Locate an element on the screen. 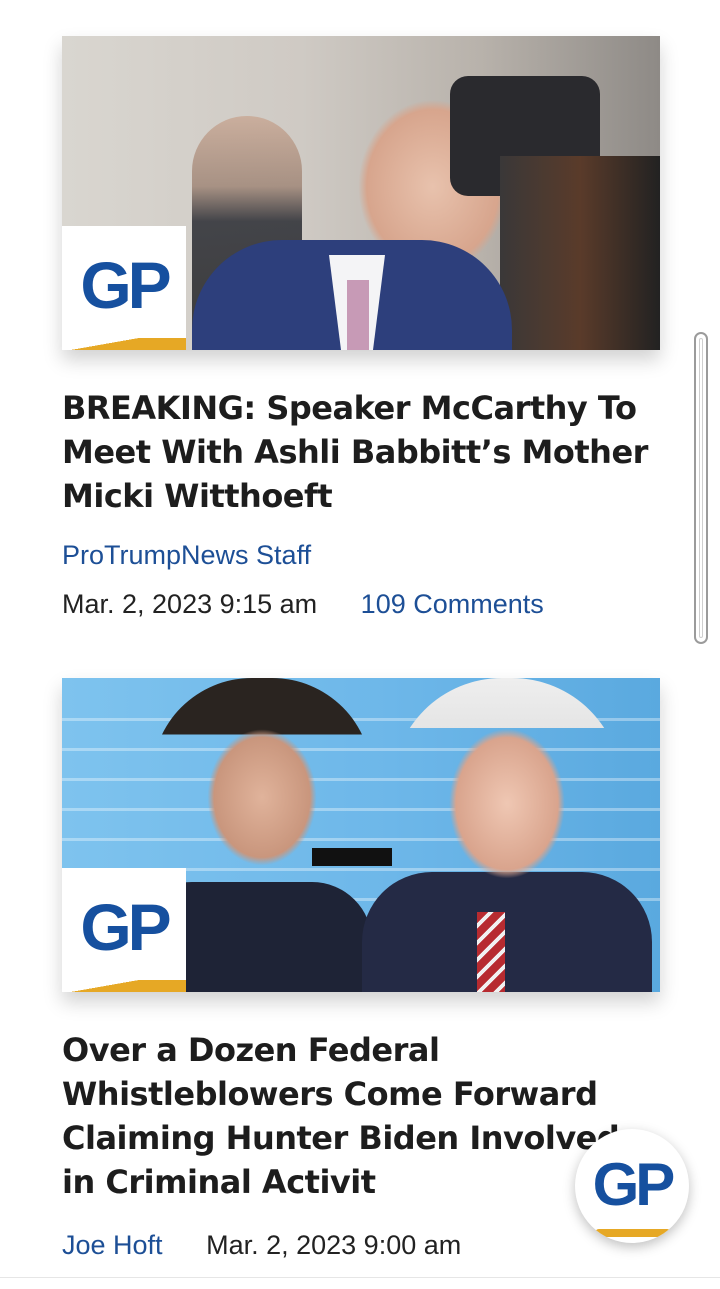 The height and width of the screenshot is (1289, 720). article-meta: Mar. 2, 2023 9:15 am 109 Comments is located at coordinates (361, 604).